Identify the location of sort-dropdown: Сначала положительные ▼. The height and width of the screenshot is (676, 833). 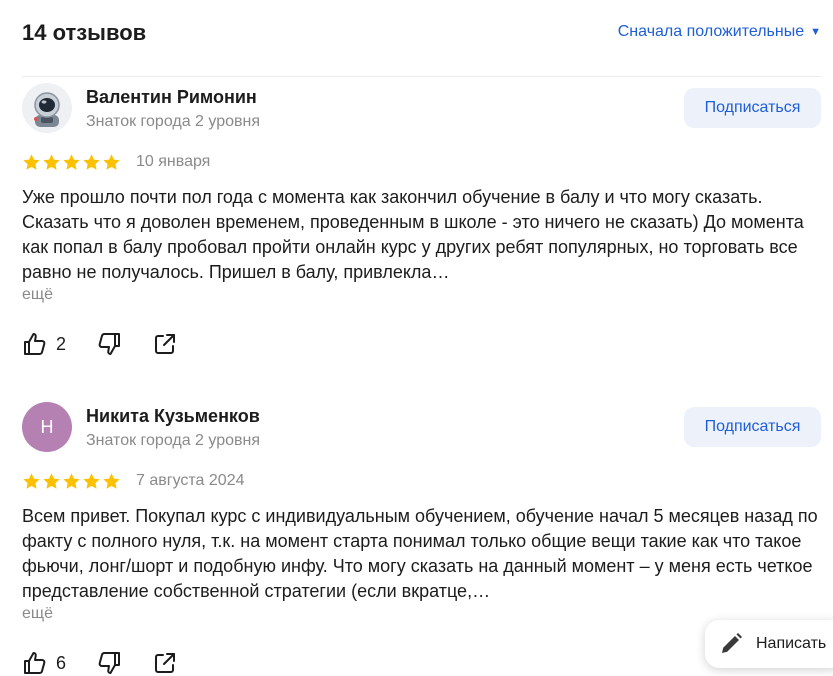
(719, 32).